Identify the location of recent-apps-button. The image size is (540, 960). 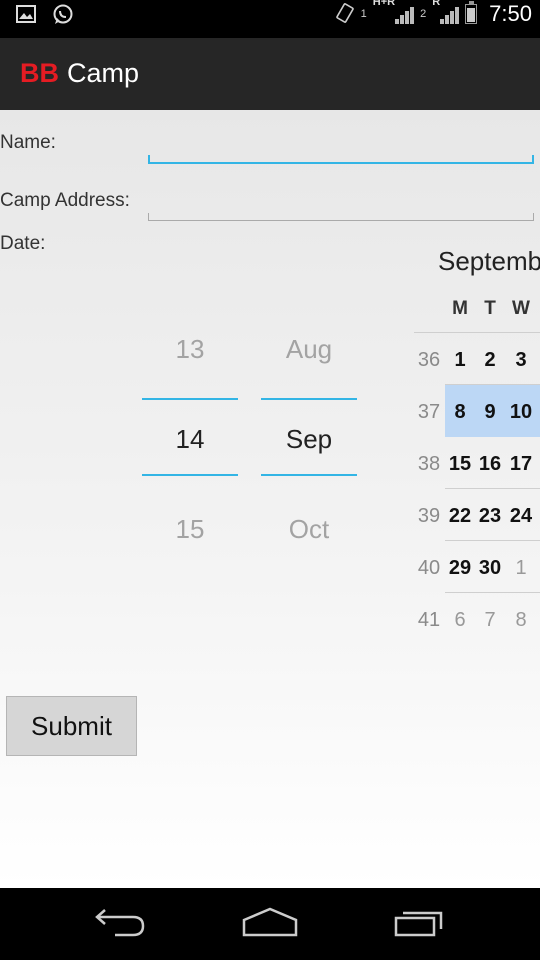
(420, 924).